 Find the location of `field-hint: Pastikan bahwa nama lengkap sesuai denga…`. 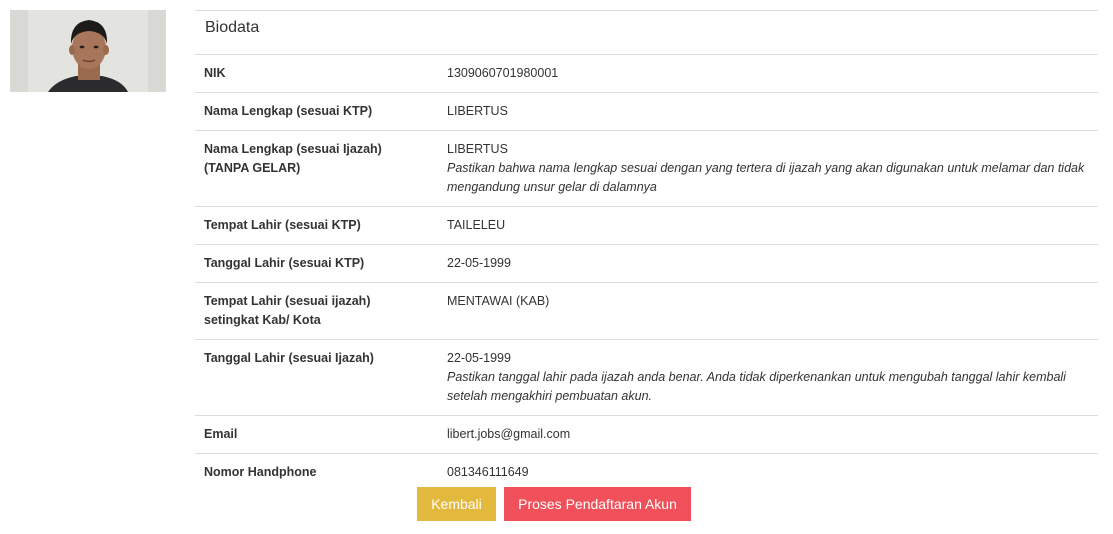

field-hint: Pastikan bahwa nama lengkap sesuai denga… is located at coordinates (766, 177).